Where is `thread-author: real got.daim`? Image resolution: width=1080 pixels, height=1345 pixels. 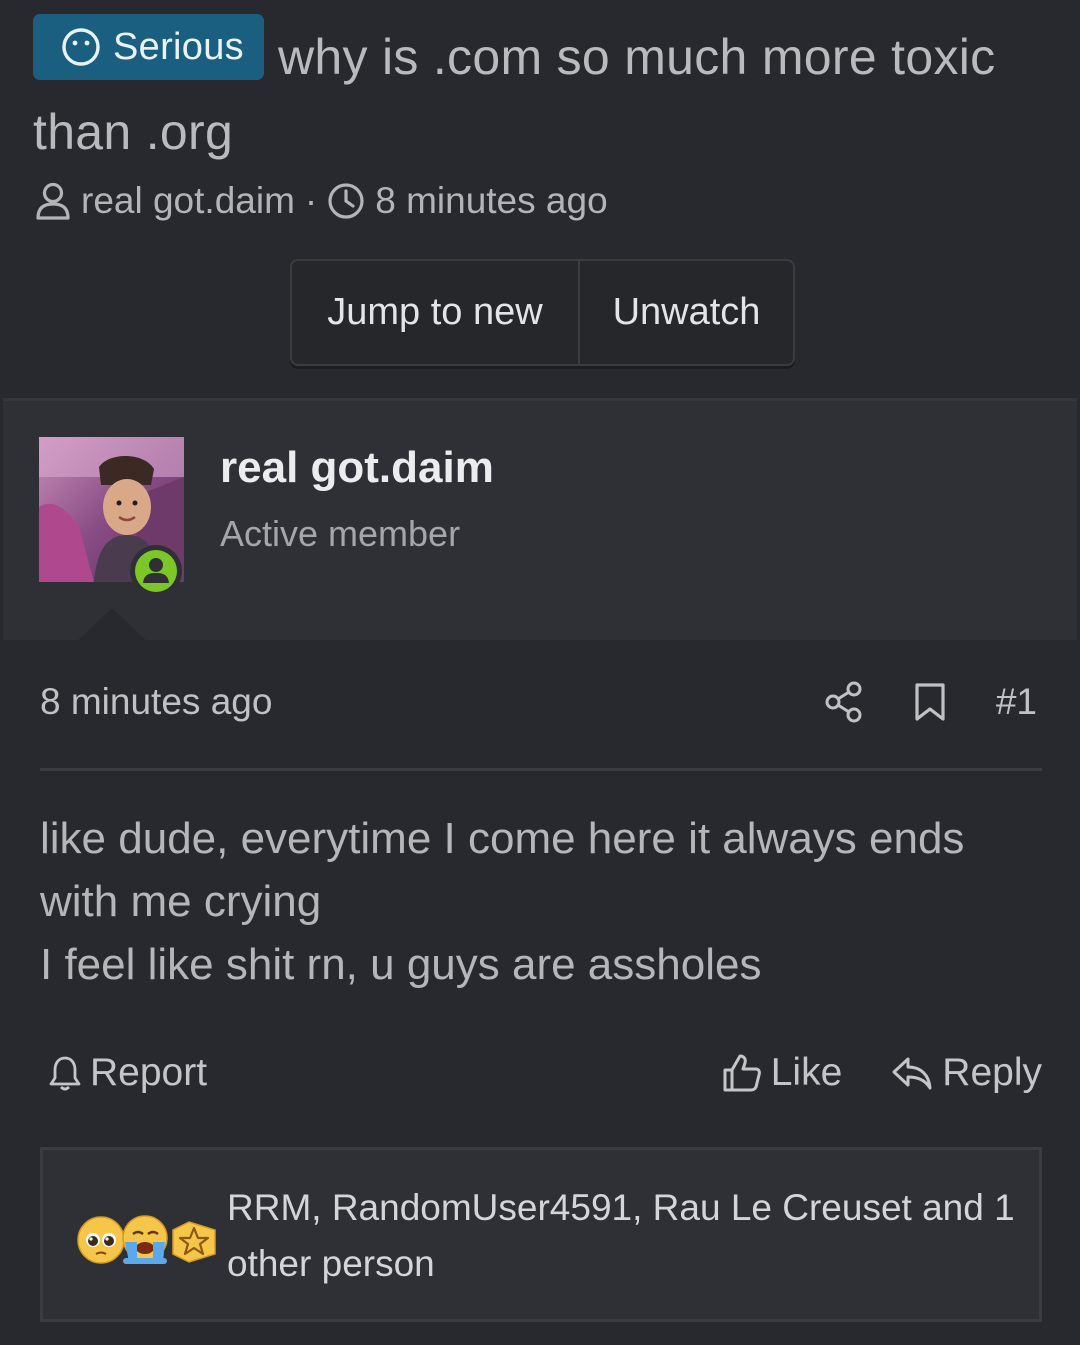 thread-author: real got.daim is located at coordinates (188, 201).